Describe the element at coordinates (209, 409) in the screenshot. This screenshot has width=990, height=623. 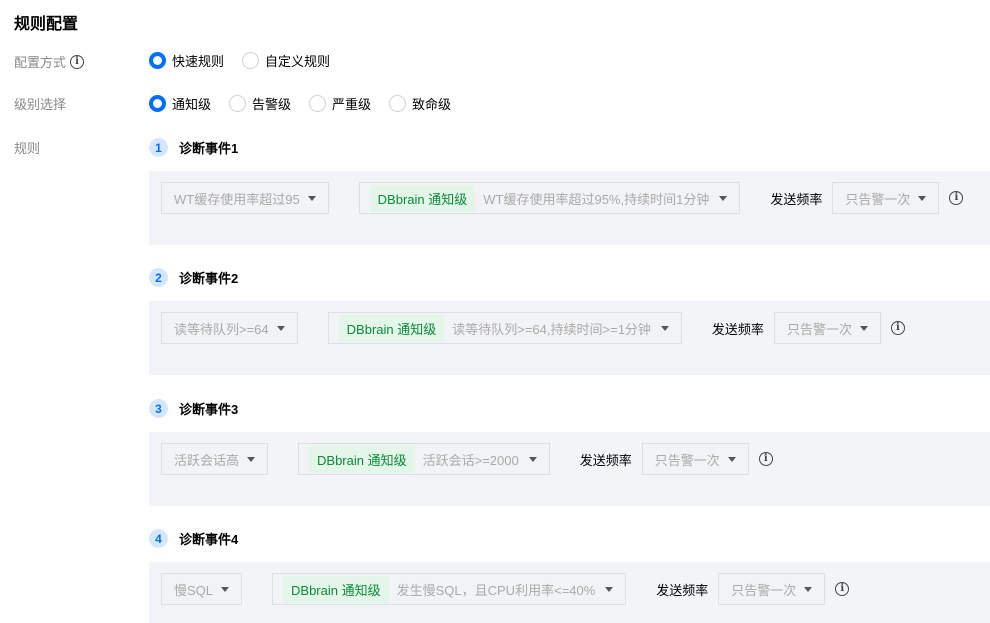
I see `event-title: 诊断事件3` at that location.